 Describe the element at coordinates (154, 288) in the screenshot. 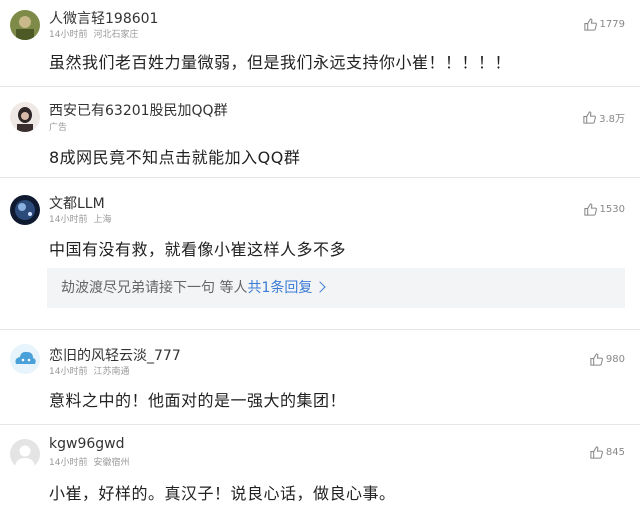

I see `reply-snippet: 劫波渡尽兄弟请接下一句 等人` at that location.